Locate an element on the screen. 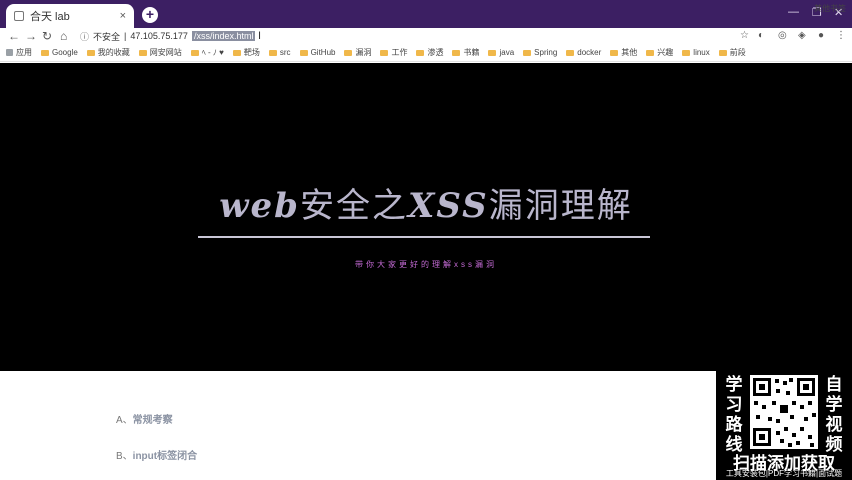  menu-icon: ⋮ is located at coordinates (841, 36).